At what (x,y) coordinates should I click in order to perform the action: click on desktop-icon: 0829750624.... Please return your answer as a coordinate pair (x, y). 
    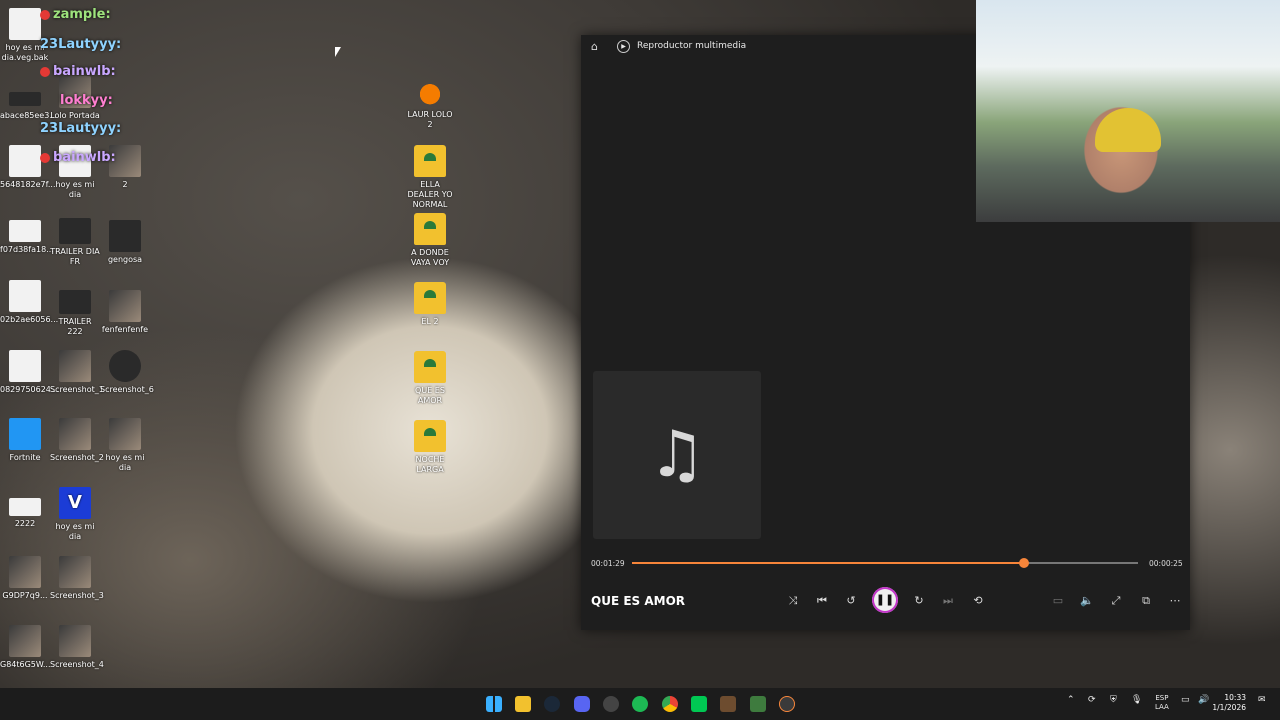
    Looking at the image, I should click on (29, 372).